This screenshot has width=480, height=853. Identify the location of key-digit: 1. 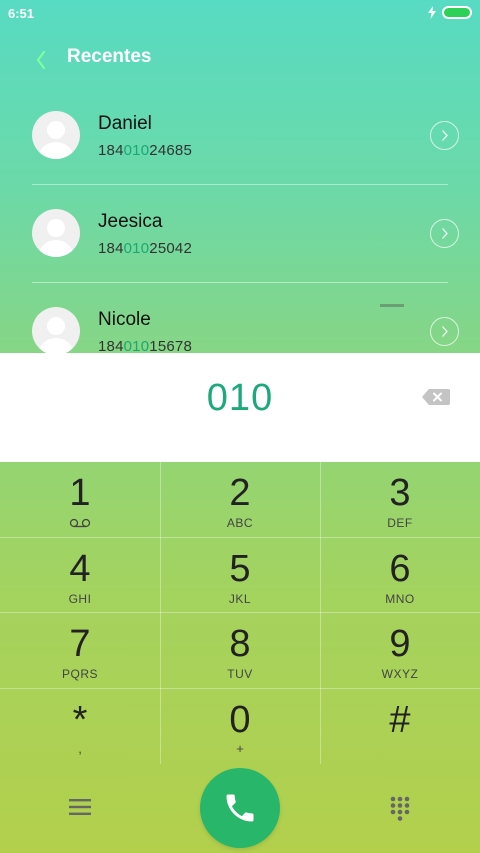
(80, 493).